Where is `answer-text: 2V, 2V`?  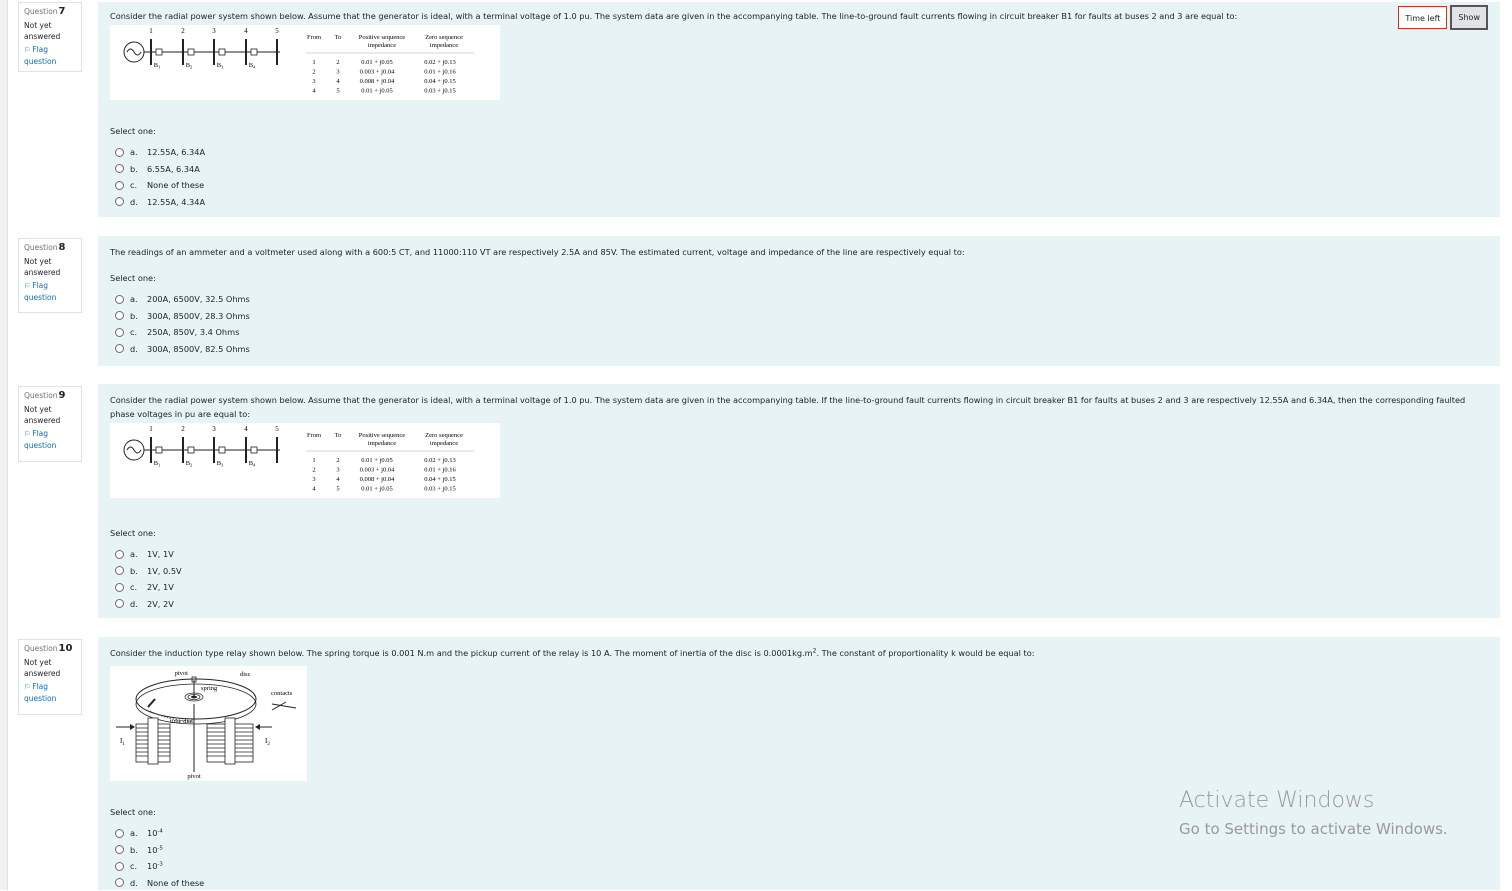 answer-text: 2V, 2V is located at coordinates (160, 604).